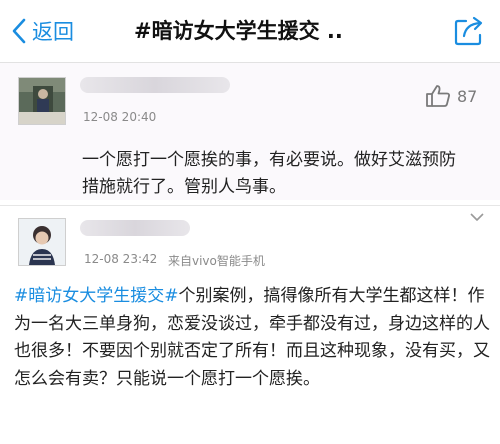 The width and height of the screenshot is (500, 444). Describe the element at coordinates (438, 96) in the screenshot. I see `thumbs-up-icon` at that location.